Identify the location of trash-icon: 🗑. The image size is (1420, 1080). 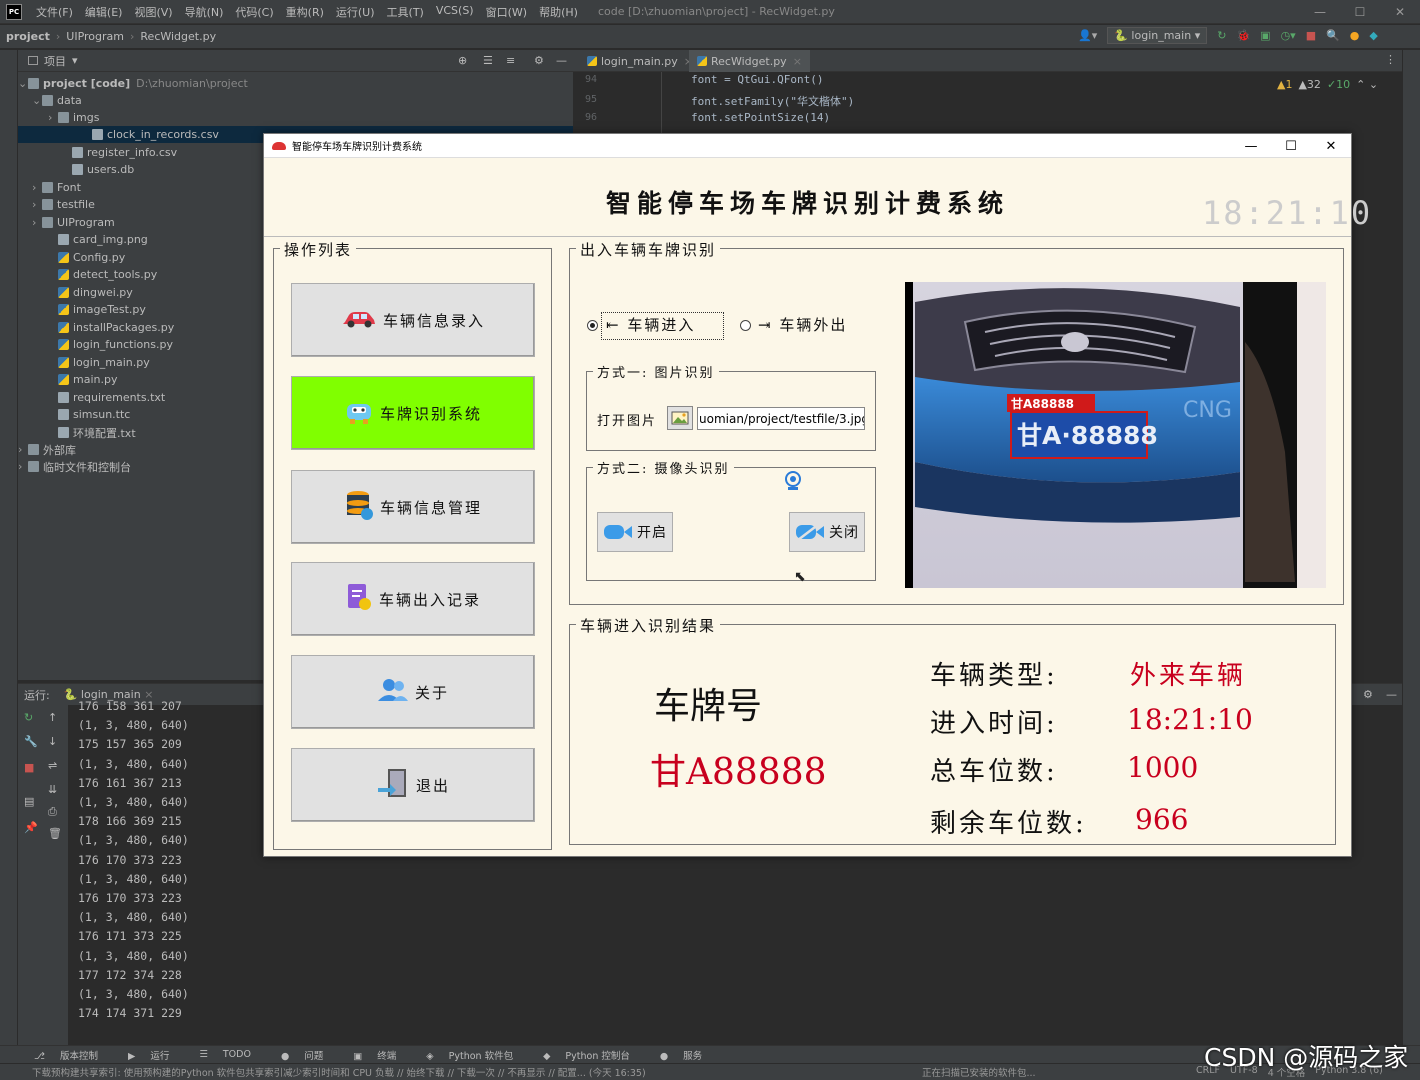
(55, 833).